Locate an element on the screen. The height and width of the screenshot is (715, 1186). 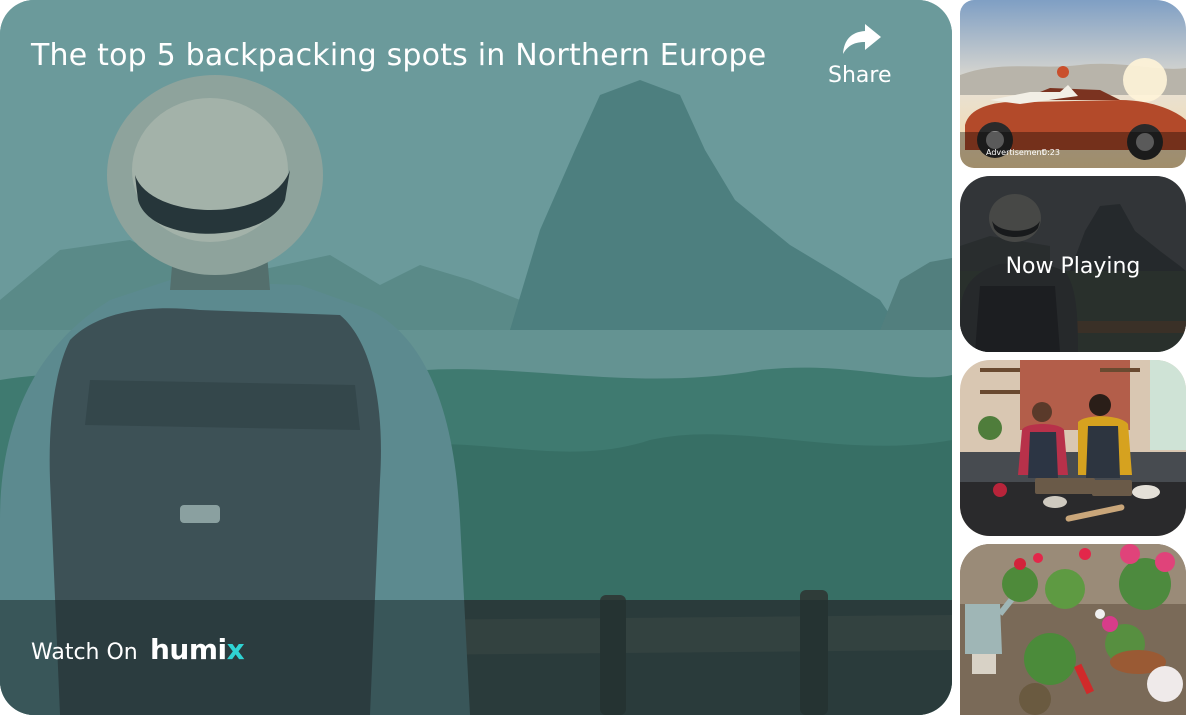
humix-logo: humix is located at coordinates (197, 649).